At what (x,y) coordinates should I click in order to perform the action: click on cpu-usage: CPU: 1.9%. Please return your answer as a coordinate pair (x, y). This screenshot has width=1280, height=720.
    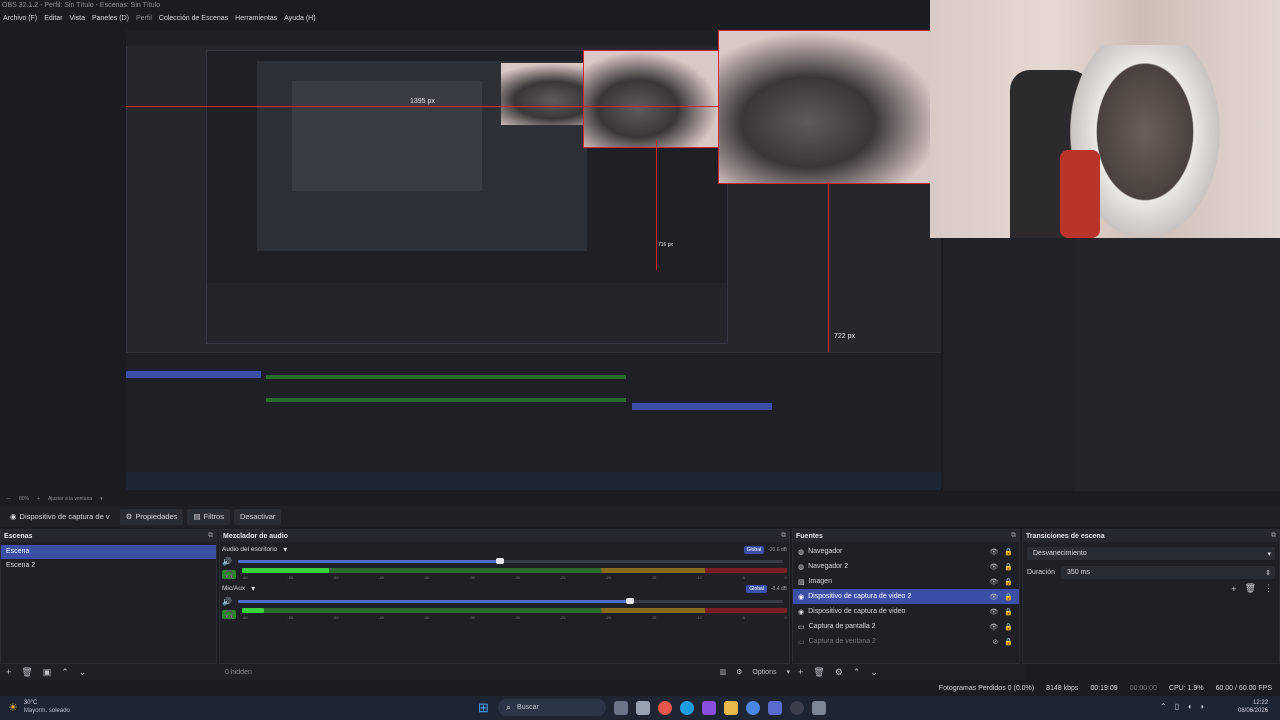
    Looking at the image, I should click on (1186, 688).